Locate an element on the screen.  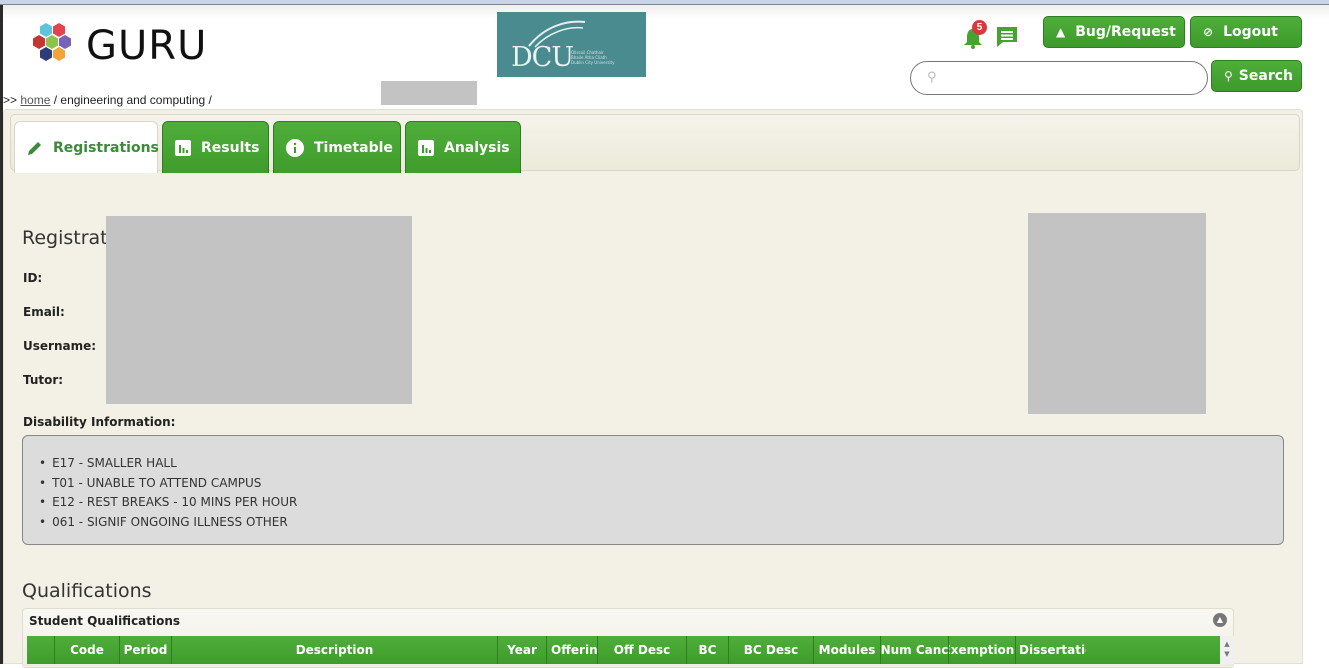
warning-icon: ▲ is located at coordinates (1061, 32).